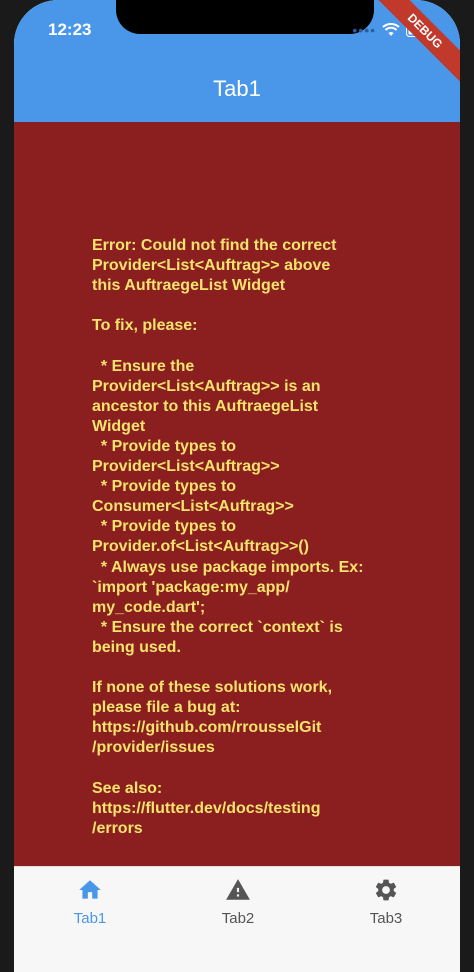 The width and height of the screenshot is (474, 972). Describe the element at coordinates (238, 889) in the screenshot. I see `warning-icon` at that location.